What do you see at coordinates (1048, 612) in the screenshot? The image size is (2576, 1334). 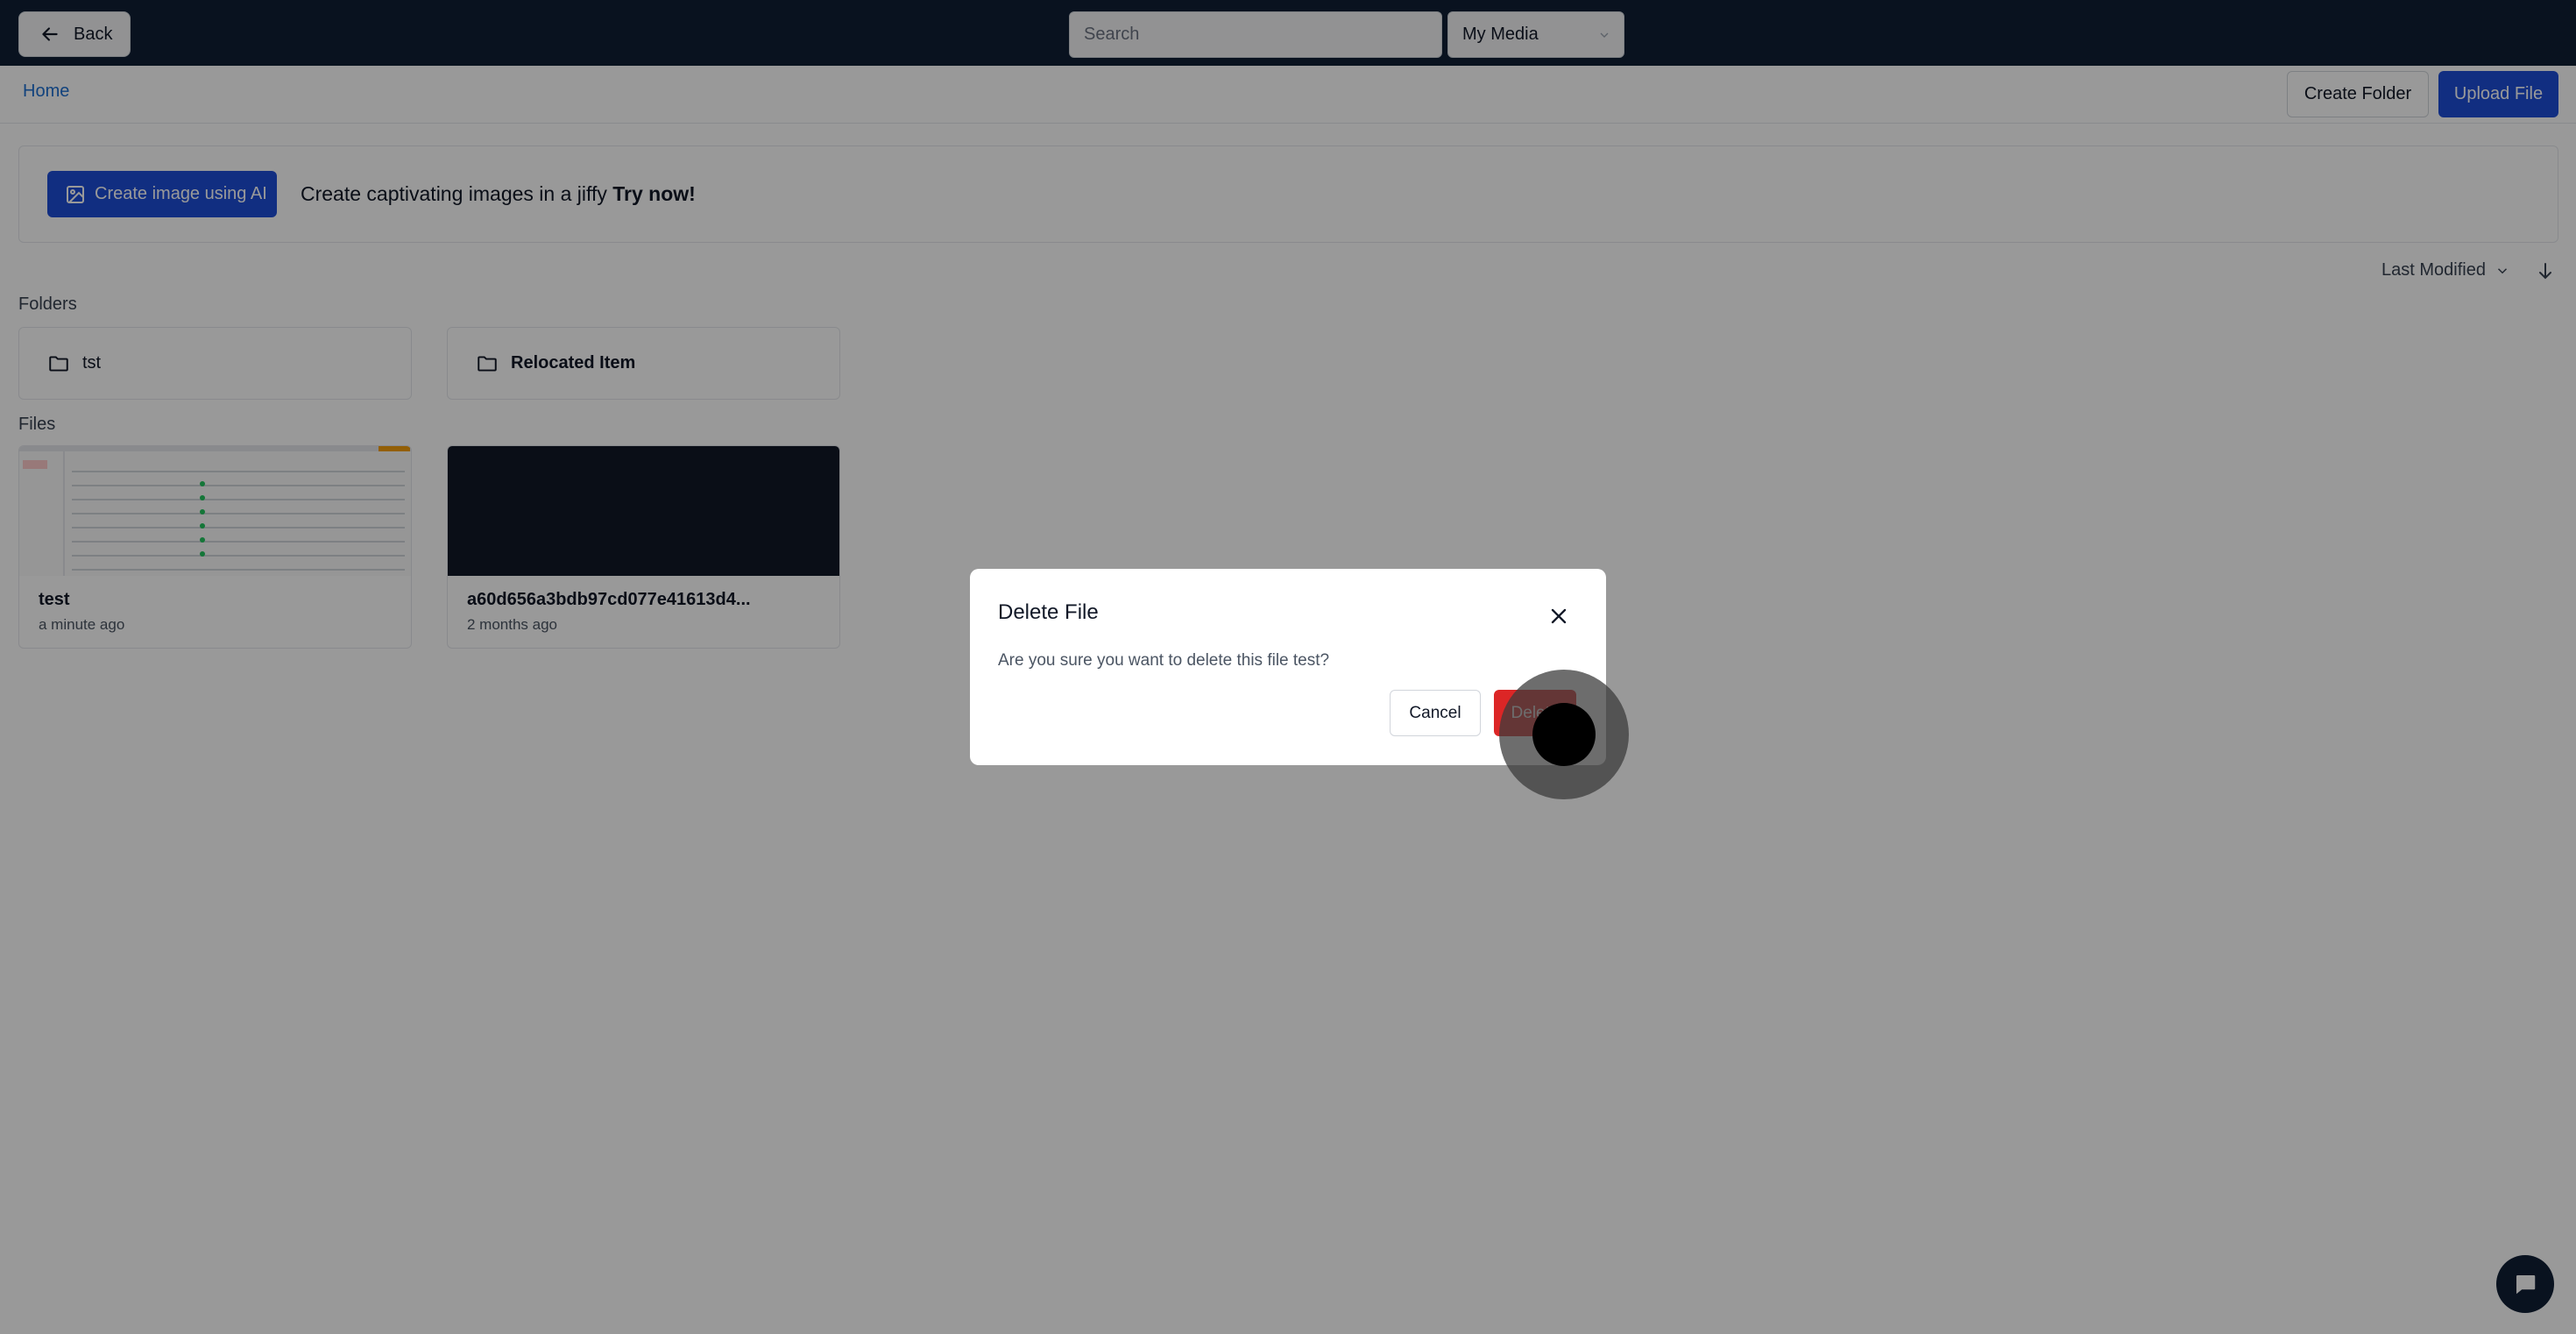 I see `dialog-title: Delete File` at bounding box center [1048, 612].